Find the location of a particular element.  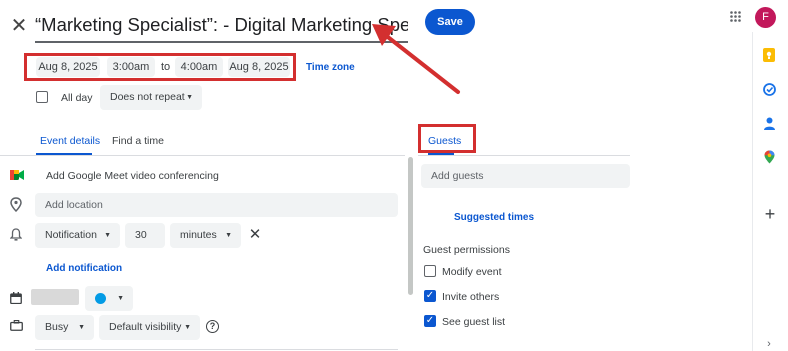

notification-unit-value: minutes is located at coordinates (198, 235).